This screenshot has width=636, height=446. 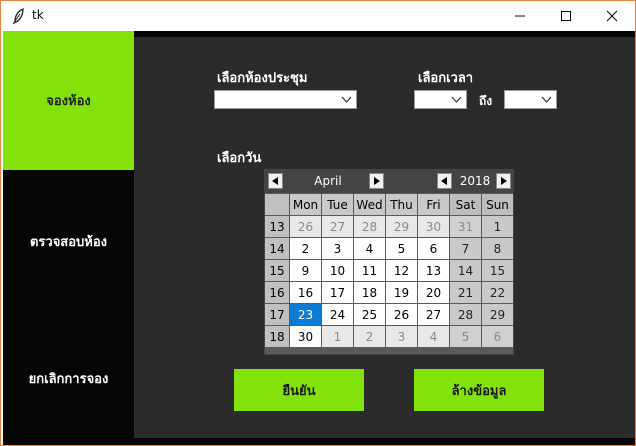 What do you see at coordinates (369, 204) in the screenshot?
I see `weekday-header: Wed` at bounding box center [369, 204].